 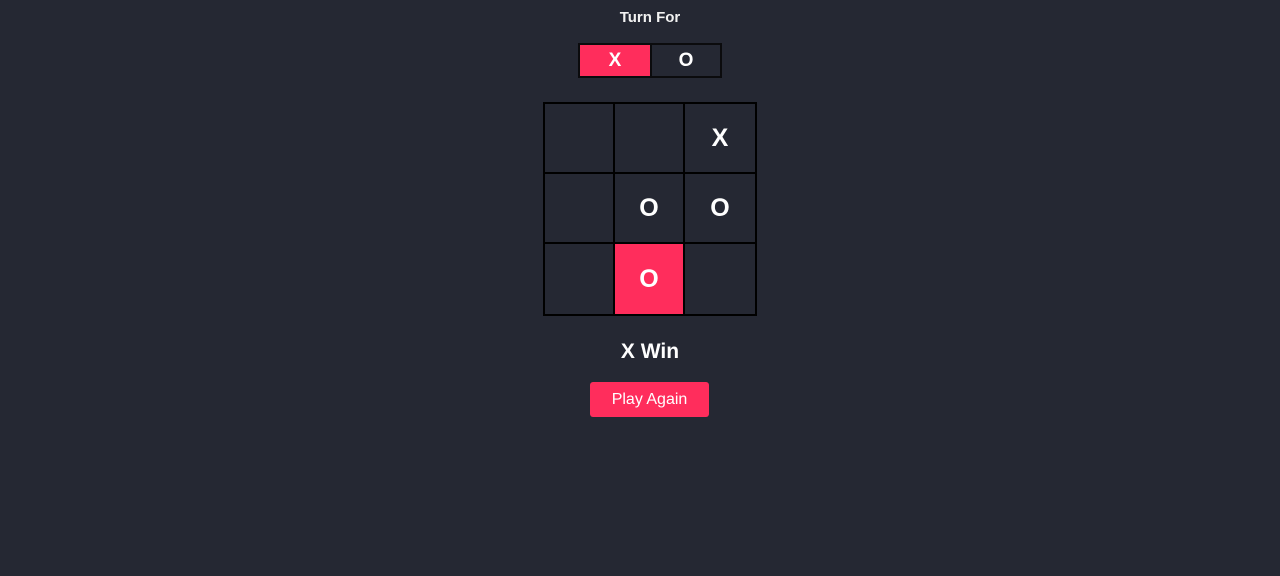 I want to click on turn-option-x: X, so click(x=615, y=60).